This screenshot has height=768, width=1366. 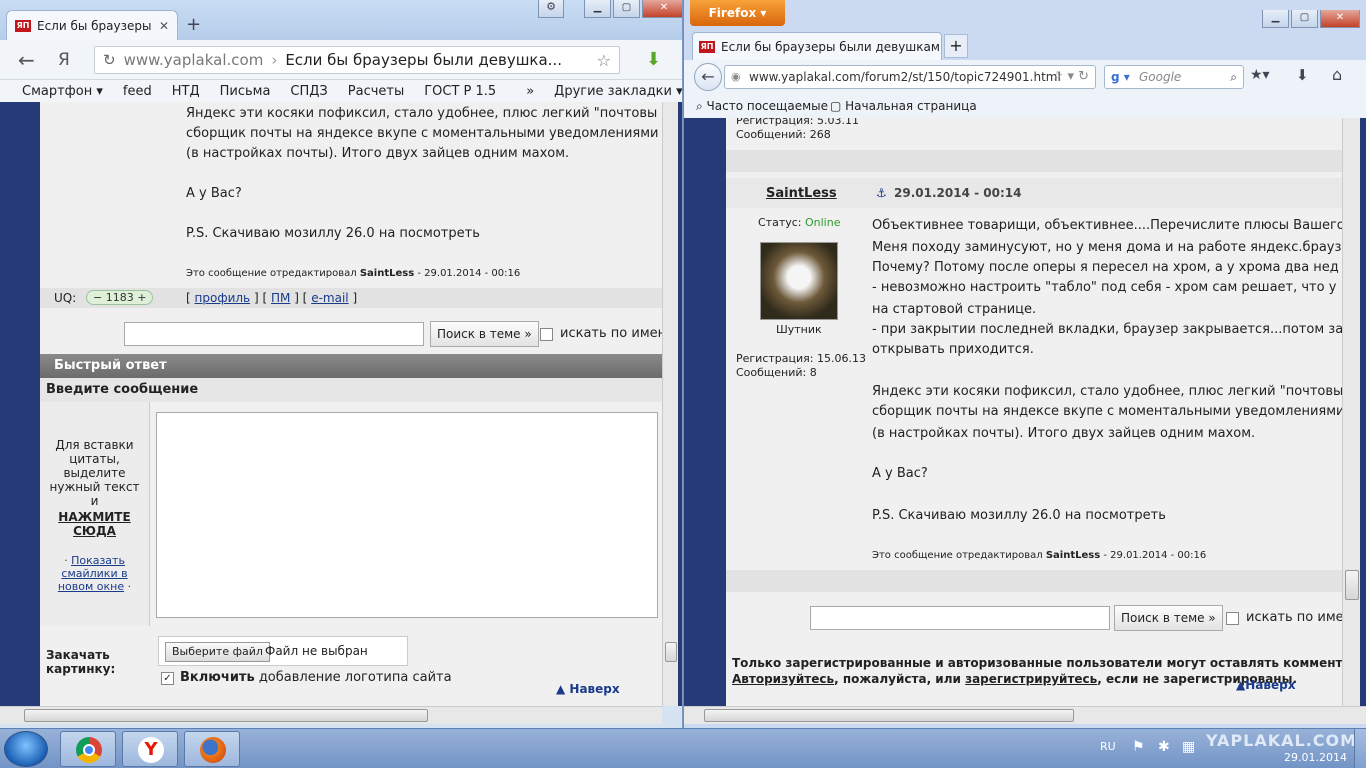 I want to click on start-page-bookmark: ▢ Начальная страница, so click(x=903, y=106).